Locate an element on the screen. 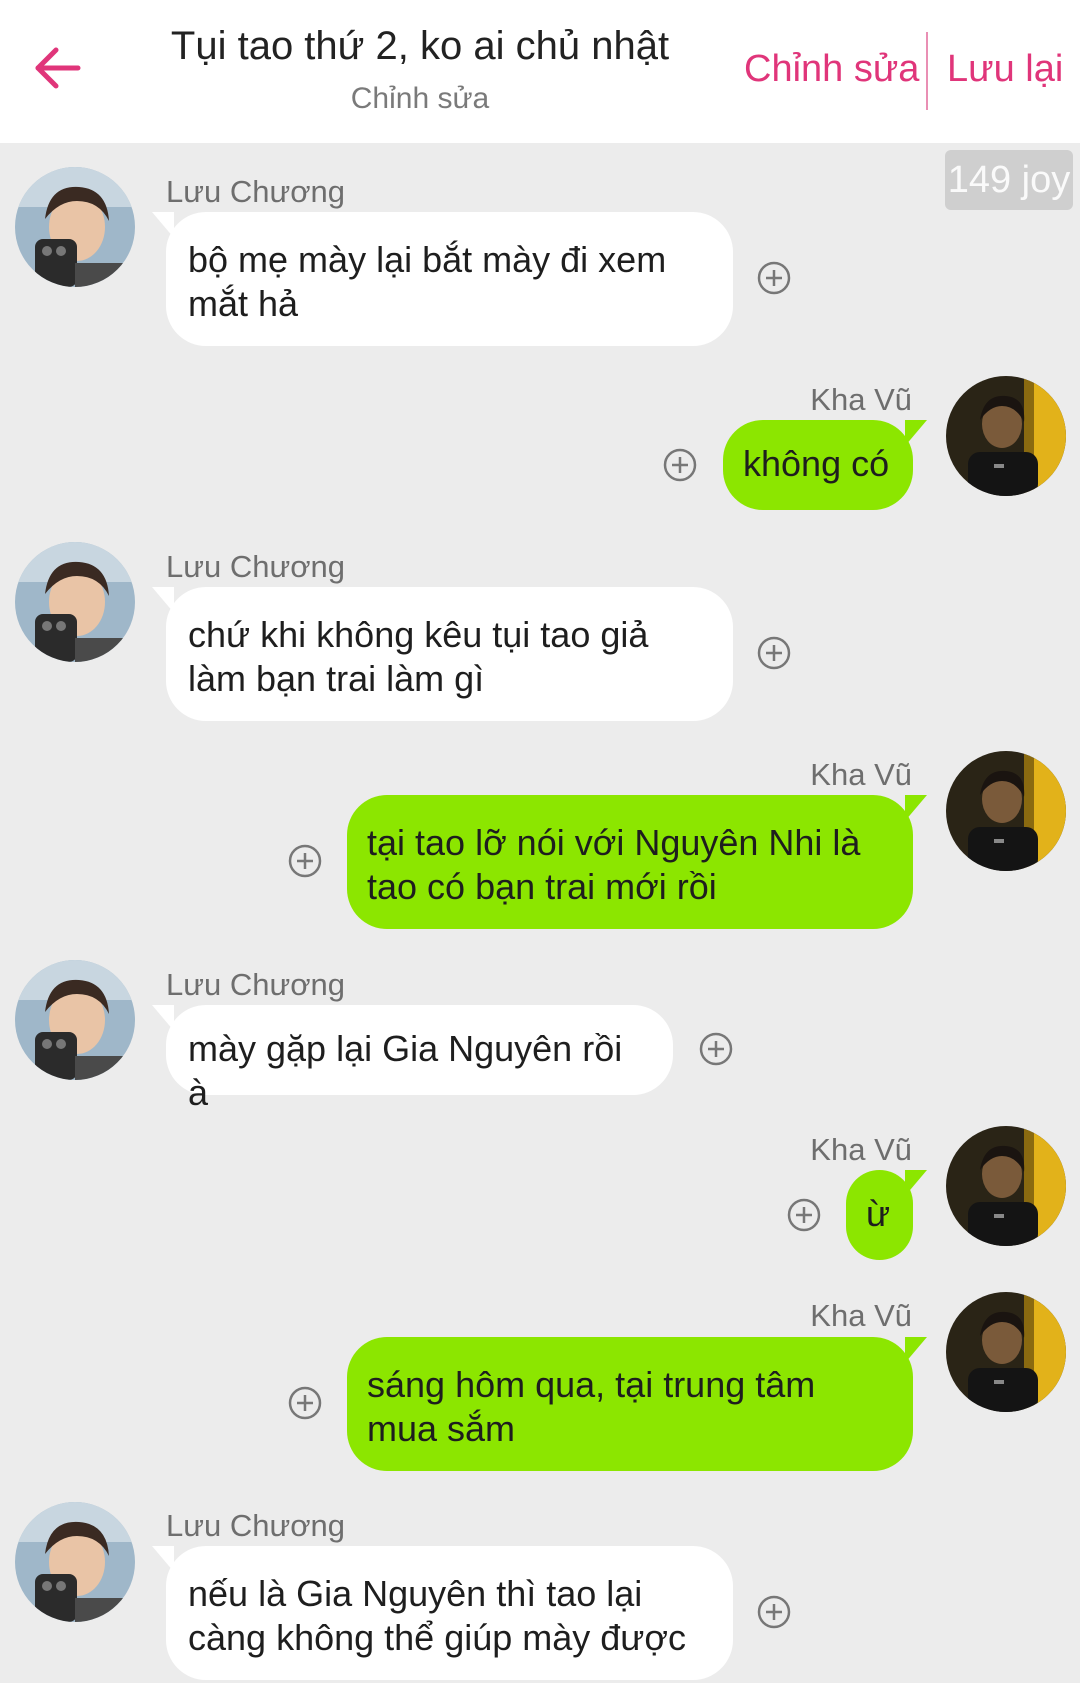 The height and width of the screenshot is (1683, 1080). message-bubble: sáng hôm qua, tại trung tâm mua sắm is located at coordinates (637, 1404).